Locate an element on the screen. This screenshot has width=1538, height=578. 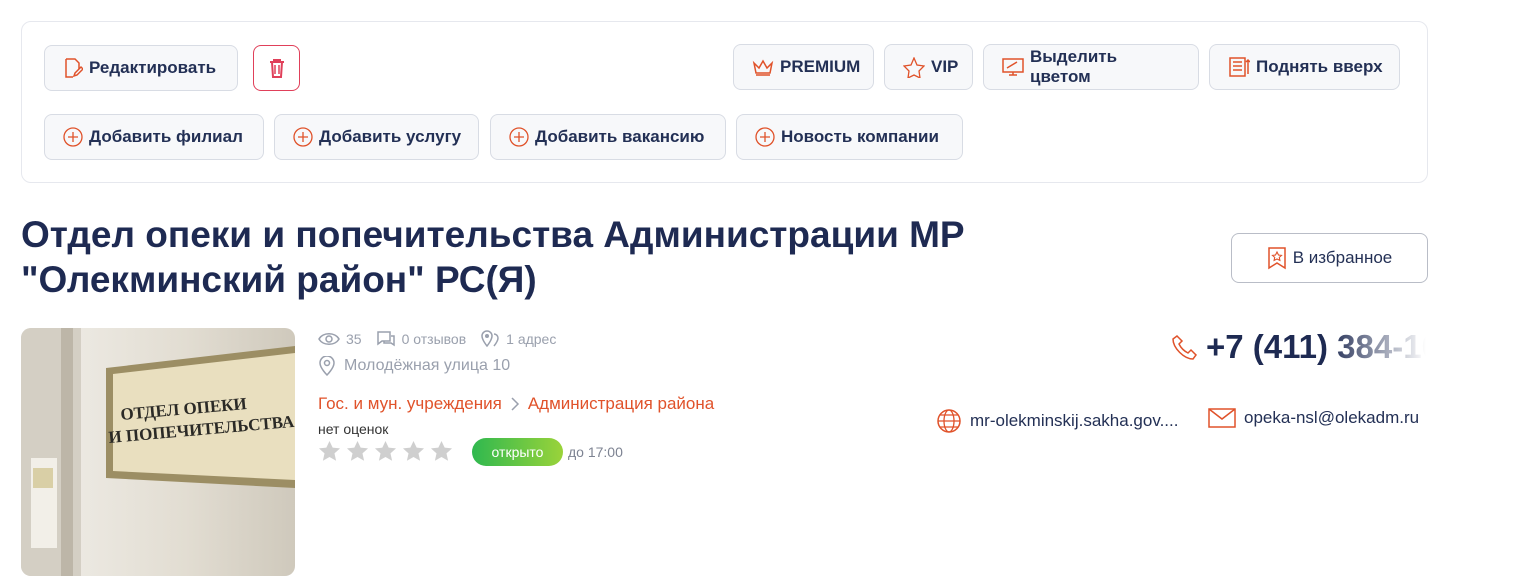
vip-label: VIP is located at coordinates (945, 66).